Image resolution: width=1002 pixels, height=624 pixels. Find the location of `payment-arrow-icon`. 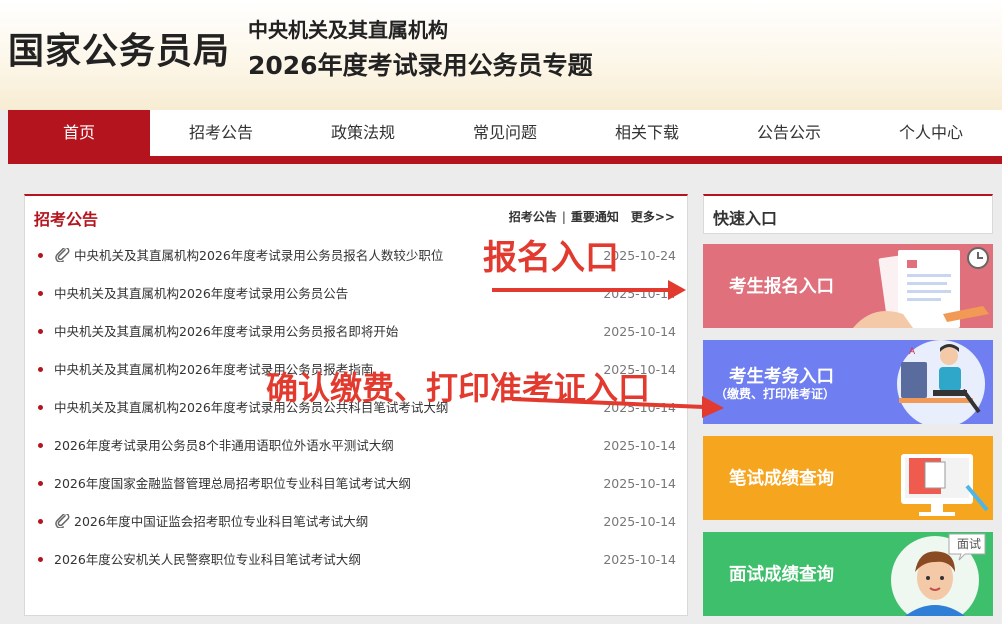

payment-arrow-icon is located at coordinates (618, 407).